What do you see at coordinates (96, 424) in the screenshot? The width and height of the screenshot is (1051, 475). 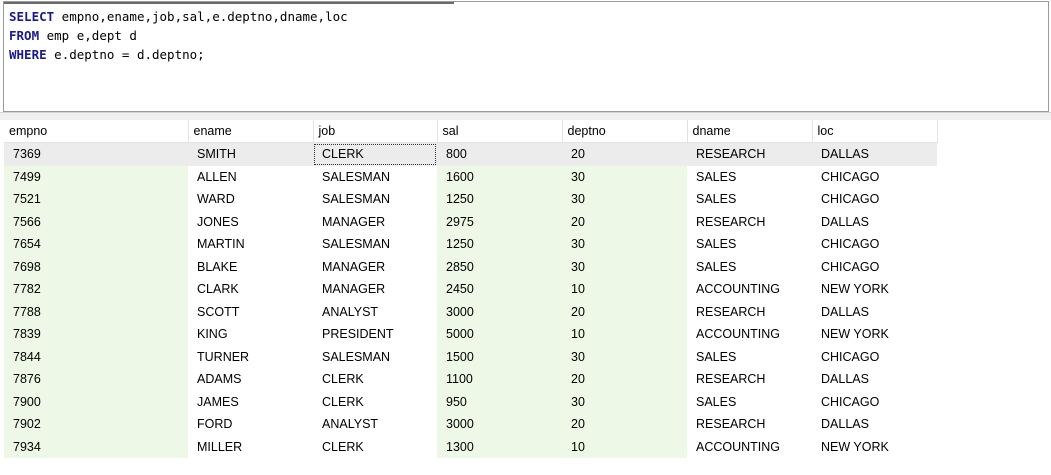 I see `cell-empno: 7902` at bounding box center [96, 424].